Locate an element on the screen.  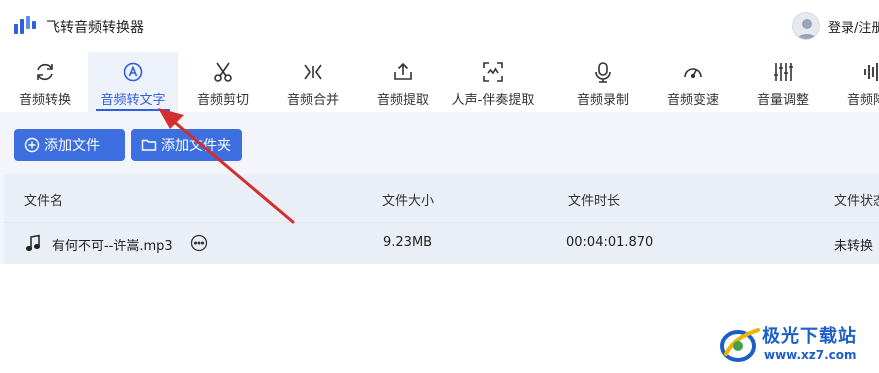
user-login-area: 登录/注册 is located at coordinates (835, 26).